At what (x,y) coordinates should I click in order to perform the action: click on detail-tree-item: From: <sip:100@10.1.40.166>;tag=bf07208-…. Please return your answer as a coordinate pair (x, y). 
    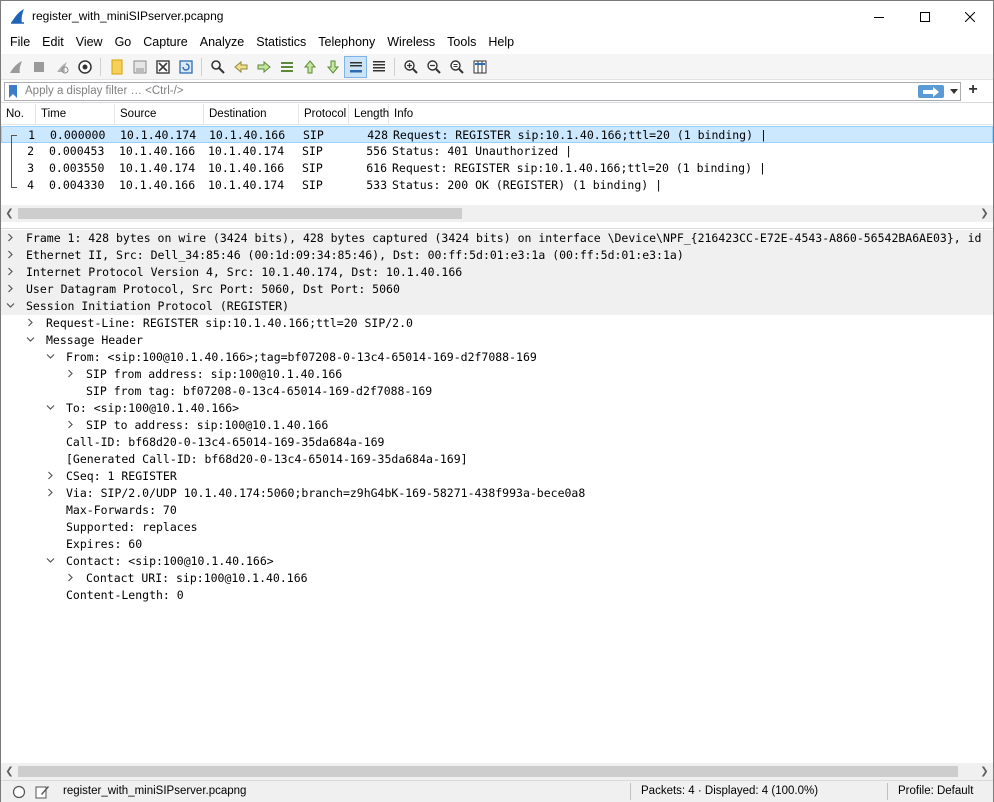
    Looking at the image, I should click on (497, 357).